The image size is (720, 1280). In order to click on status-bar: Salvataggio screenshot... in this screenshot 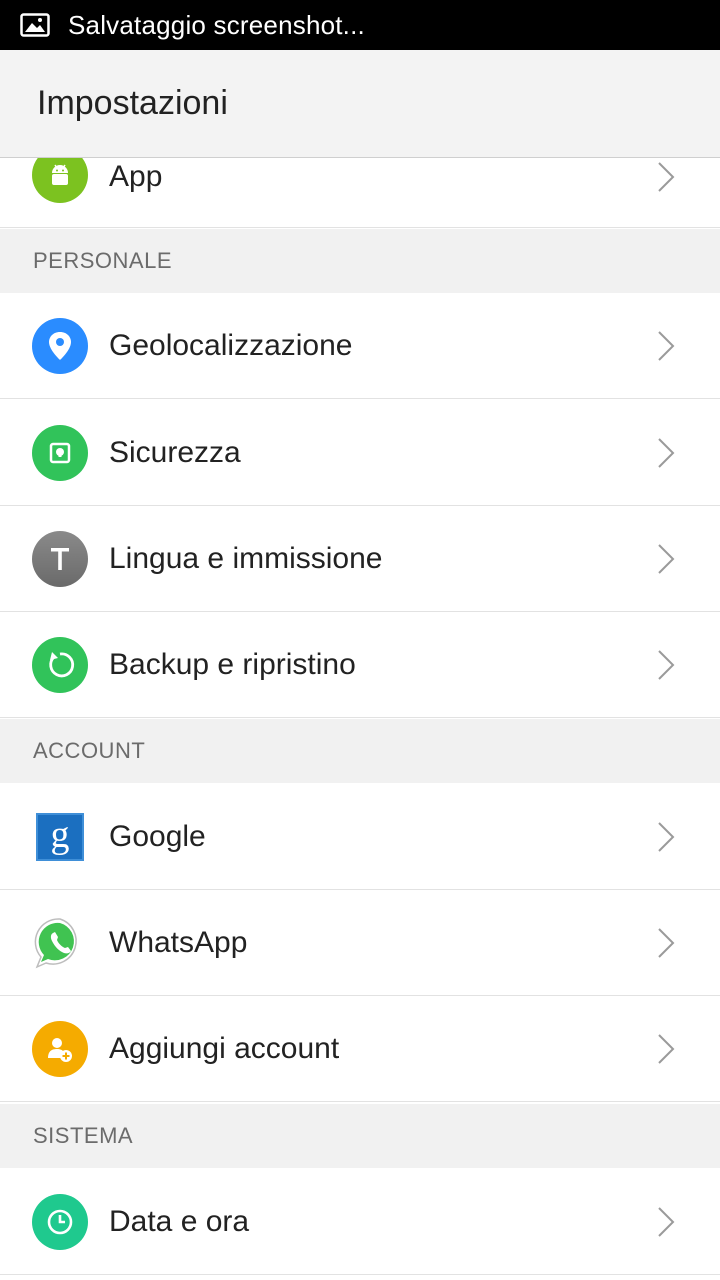, I will do `click(360, 25)`.